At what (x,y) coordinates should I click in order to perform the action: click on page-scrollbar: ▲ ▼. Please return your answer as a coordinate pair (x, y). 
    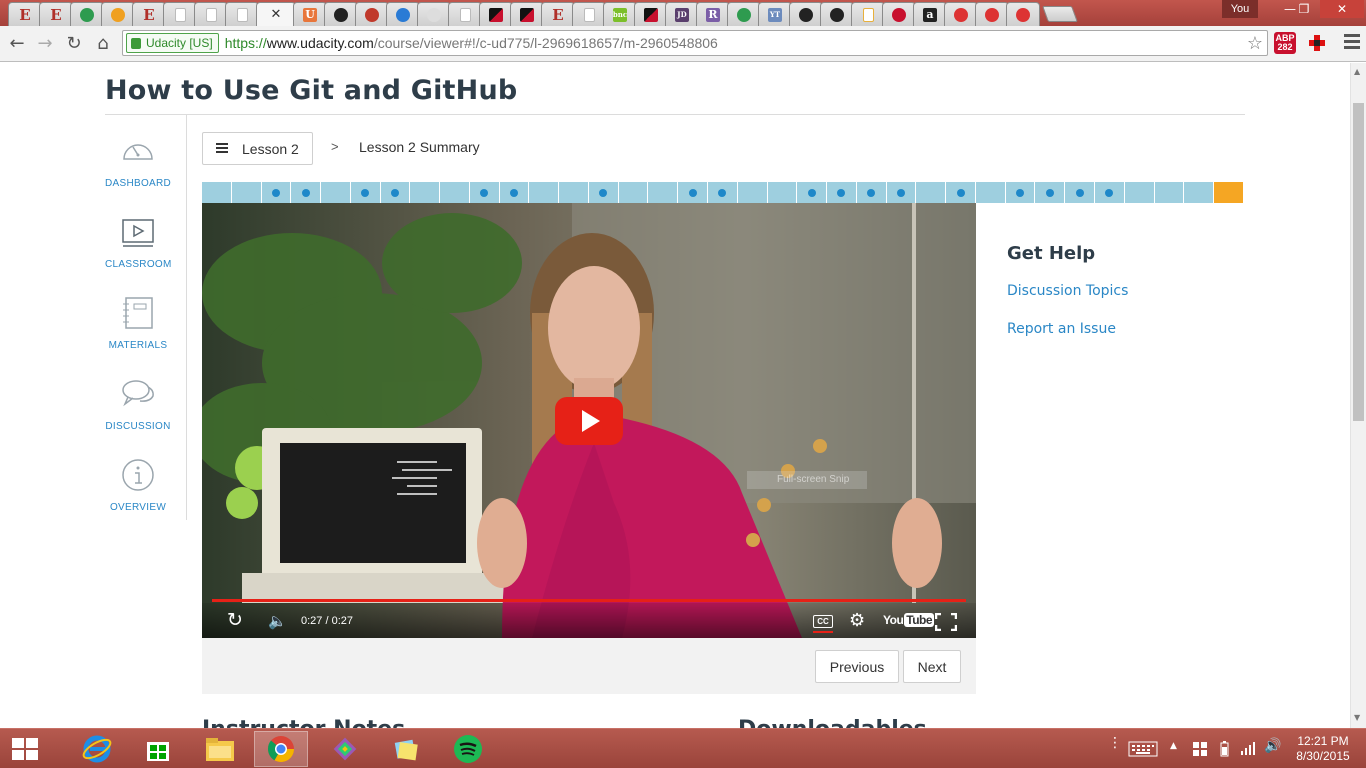
    Looking at the image, I should click on (1358, 395).